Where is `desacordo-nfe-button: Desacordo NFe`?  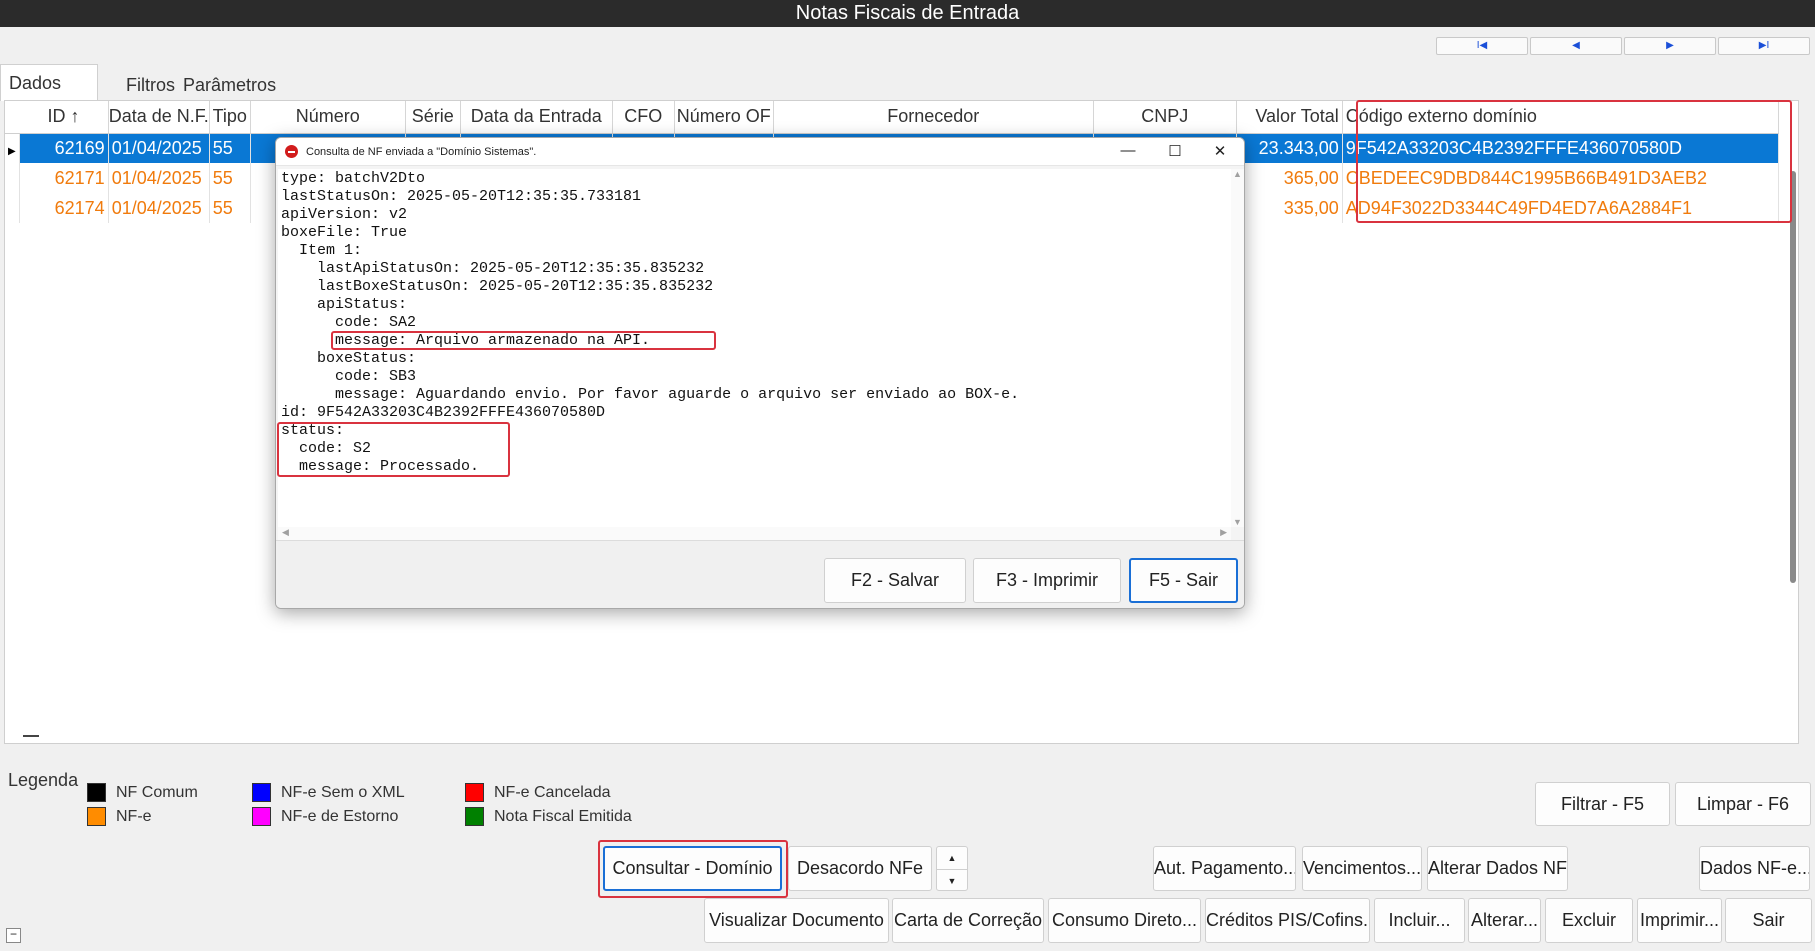
desacordo-nfe-button: Desacordo NFe is located at coordinates (860, 868).